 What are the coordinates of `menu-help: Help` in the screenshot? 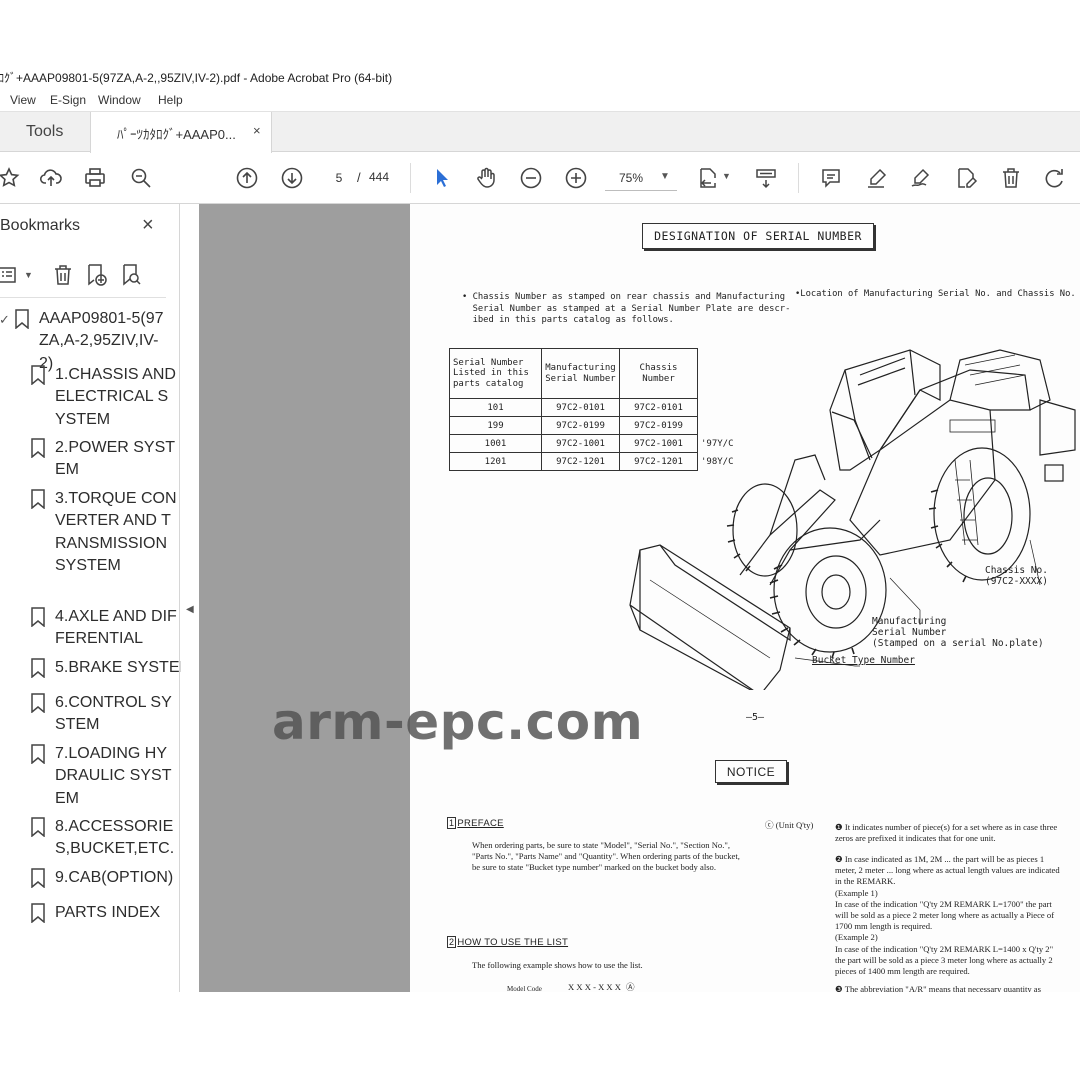 It's located at (170, 100).